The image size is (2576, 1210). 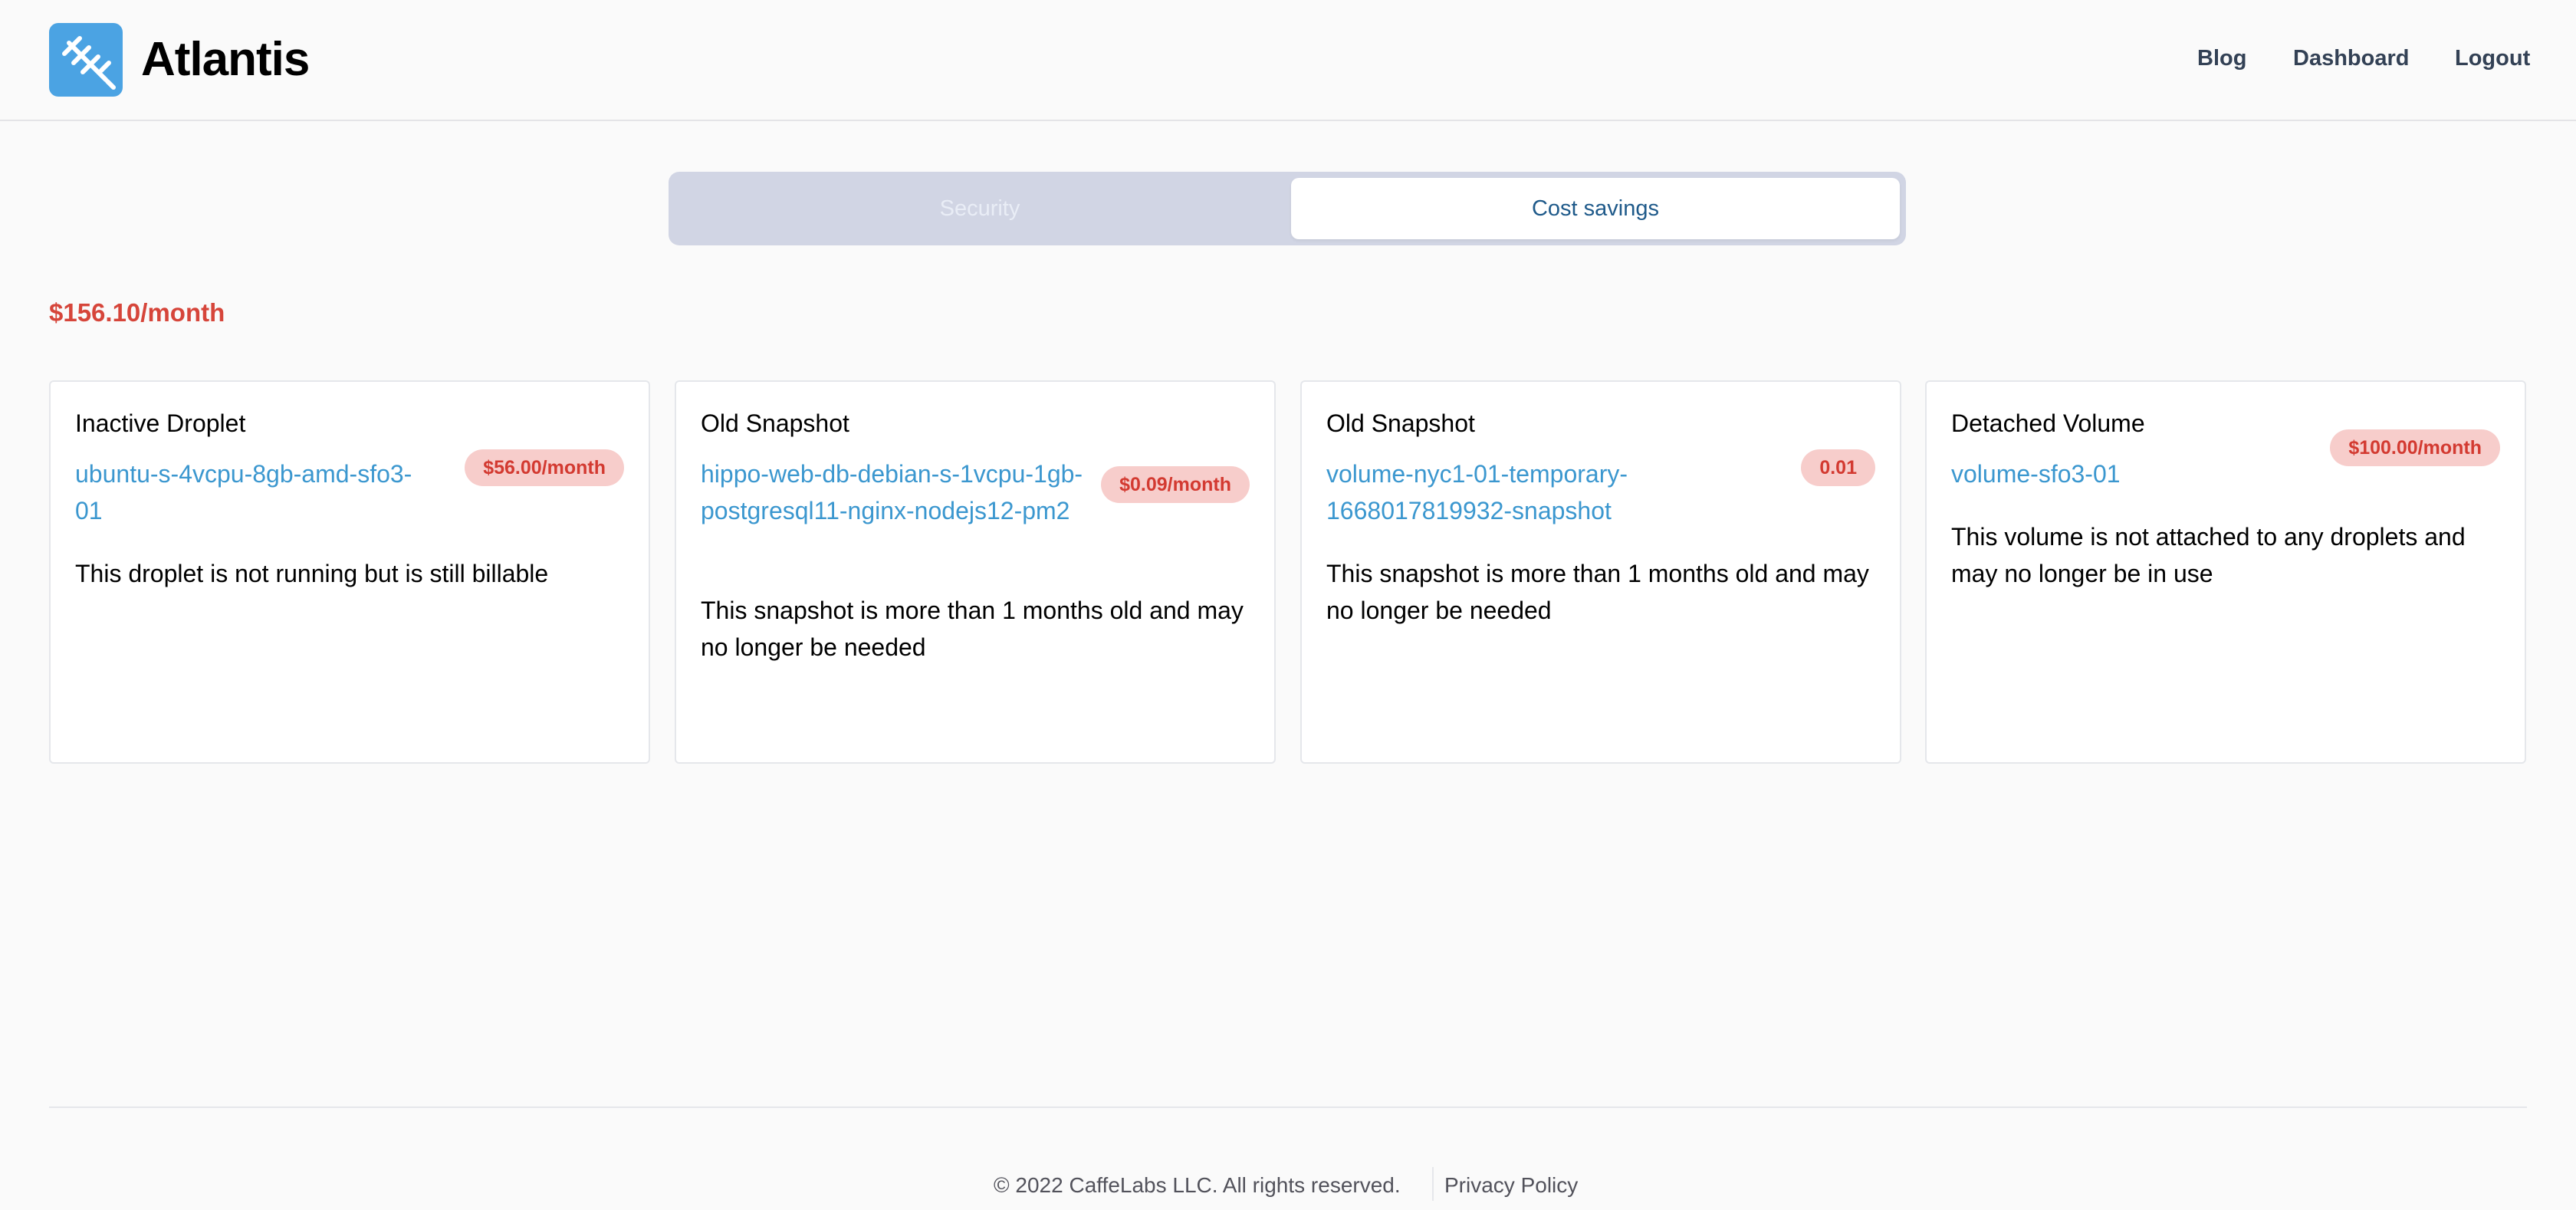 What do you see at coordinates (137, 312) in the screenshot?
I see `total-savings: $156.10/month` at bounding box center [137, 312].